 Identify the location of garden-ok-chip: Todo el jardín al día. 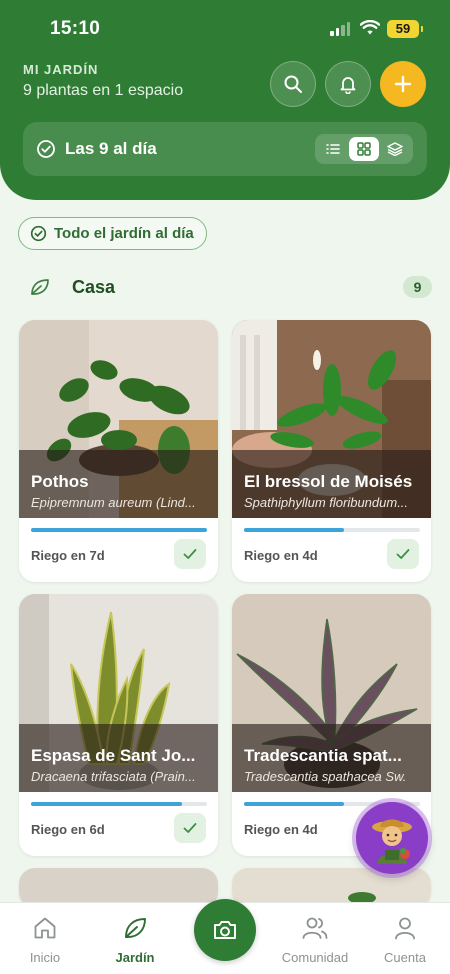
(112, 233).